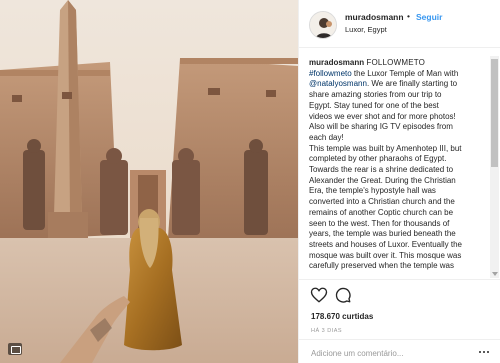 Image resolution: width=500 pixels, height=363 pixels. I want to click on header-username: muradosmann, so click(374, 17).